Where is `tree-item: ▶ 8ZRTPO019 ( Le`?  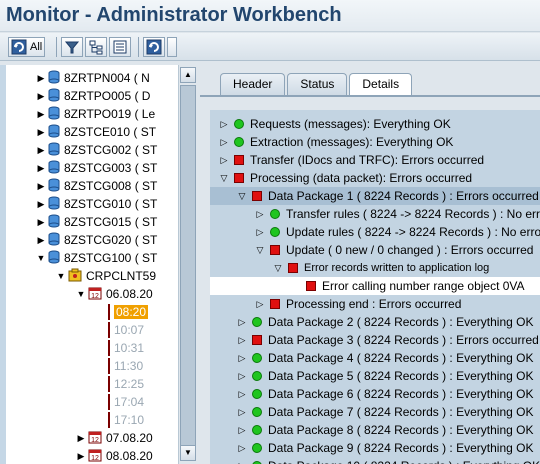
tree-item: ▶ 8ZRTPO019 ( Le is located at coordinates (115, 114).